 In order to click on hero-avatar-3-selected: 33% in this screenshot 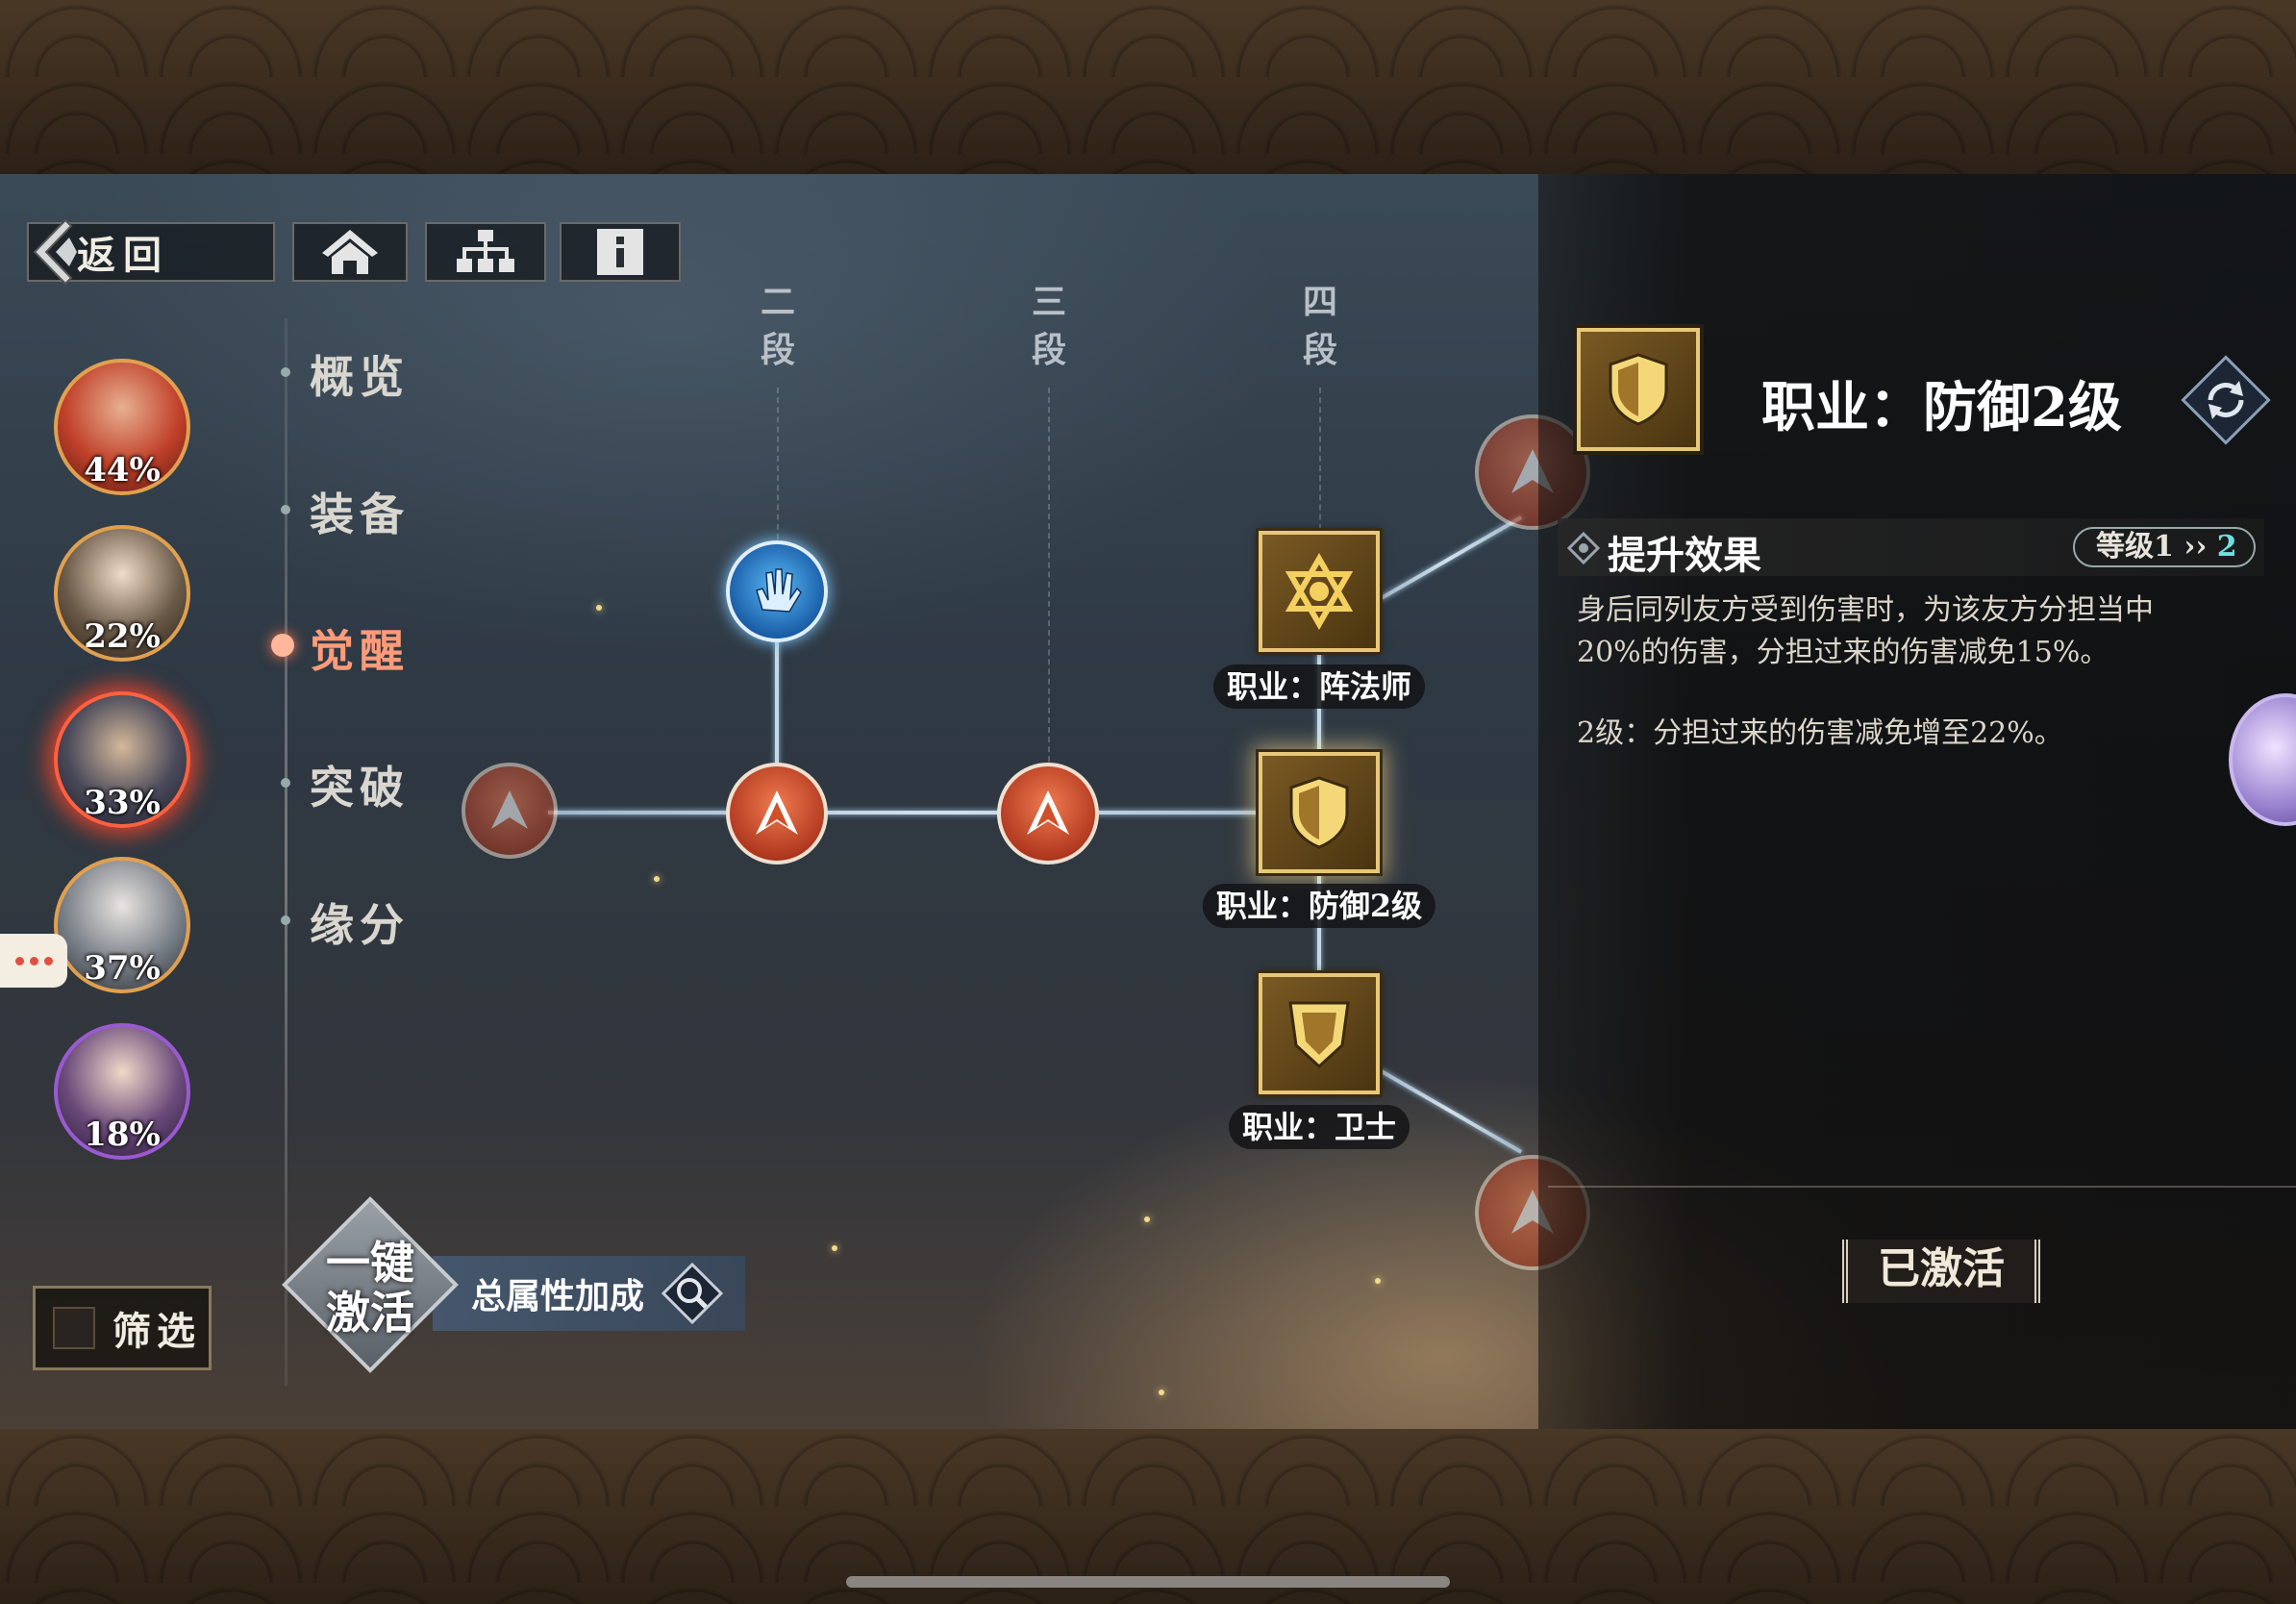, I will do `click(122, 759)`.